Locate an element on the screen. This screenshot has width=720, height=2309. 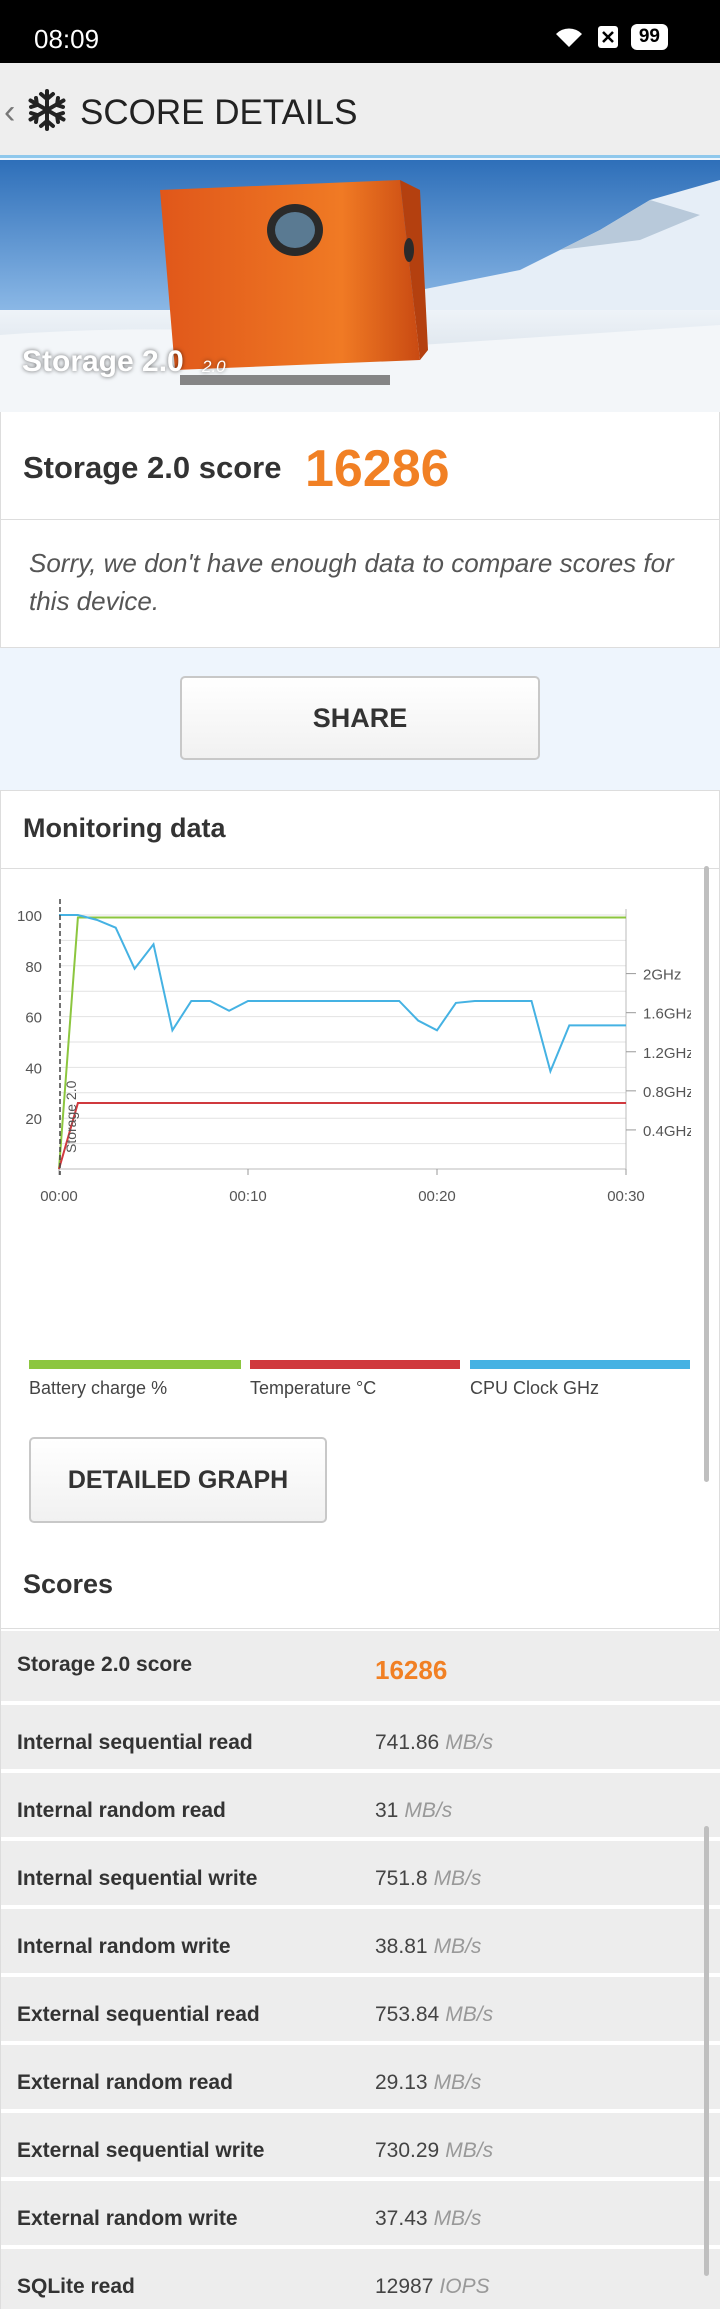
row-value: 741.86 MB/s is located at coordinates (434, 1743).